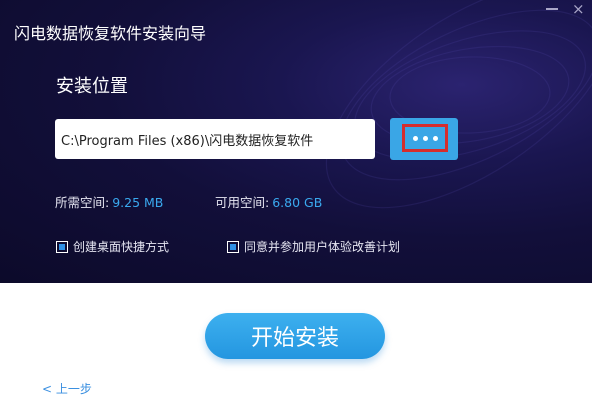  I want to click on install-location-label: 安装位置, so click(92, 86).